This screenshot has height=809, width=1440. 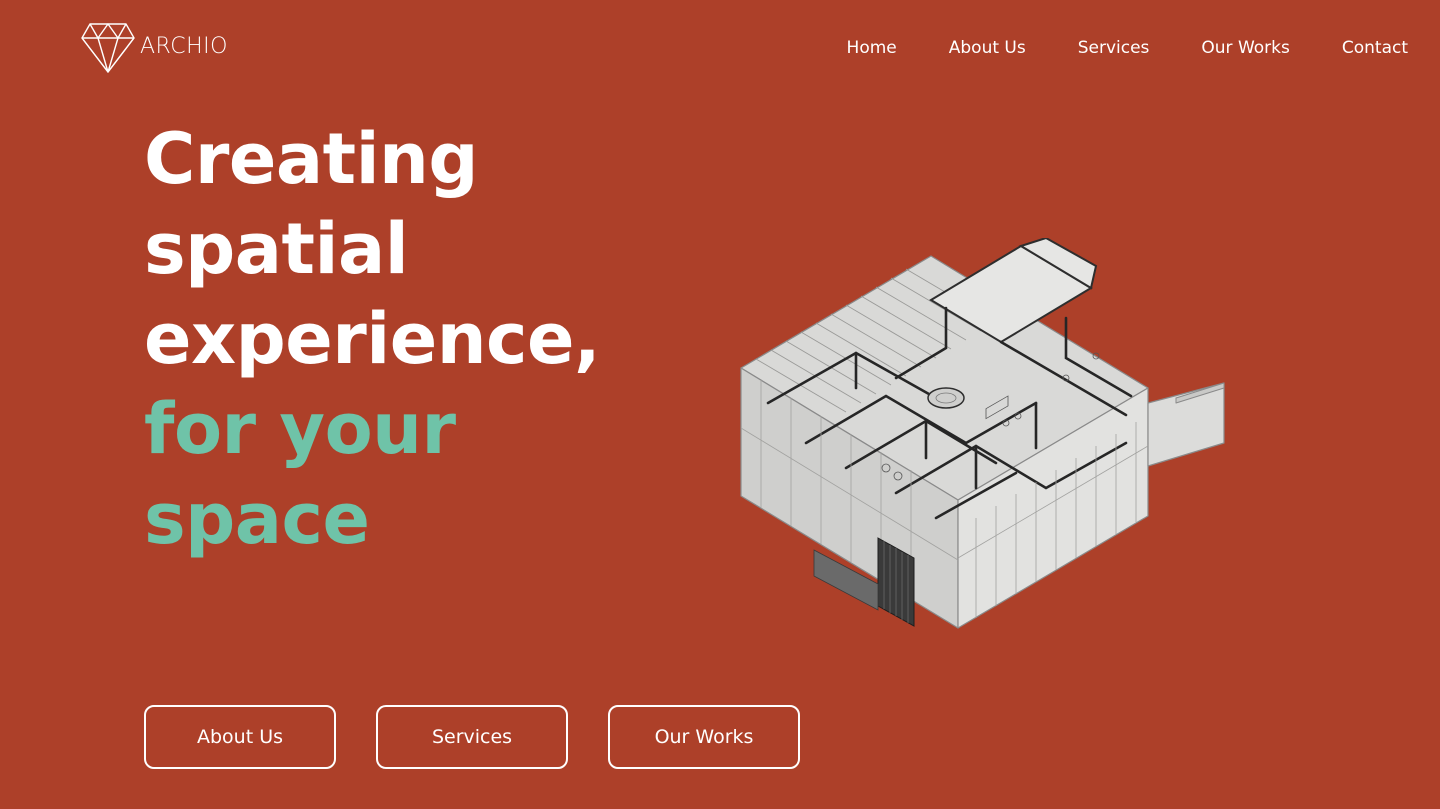 I want to click on our-works-button: Our Works, so click(x=704, y=737).